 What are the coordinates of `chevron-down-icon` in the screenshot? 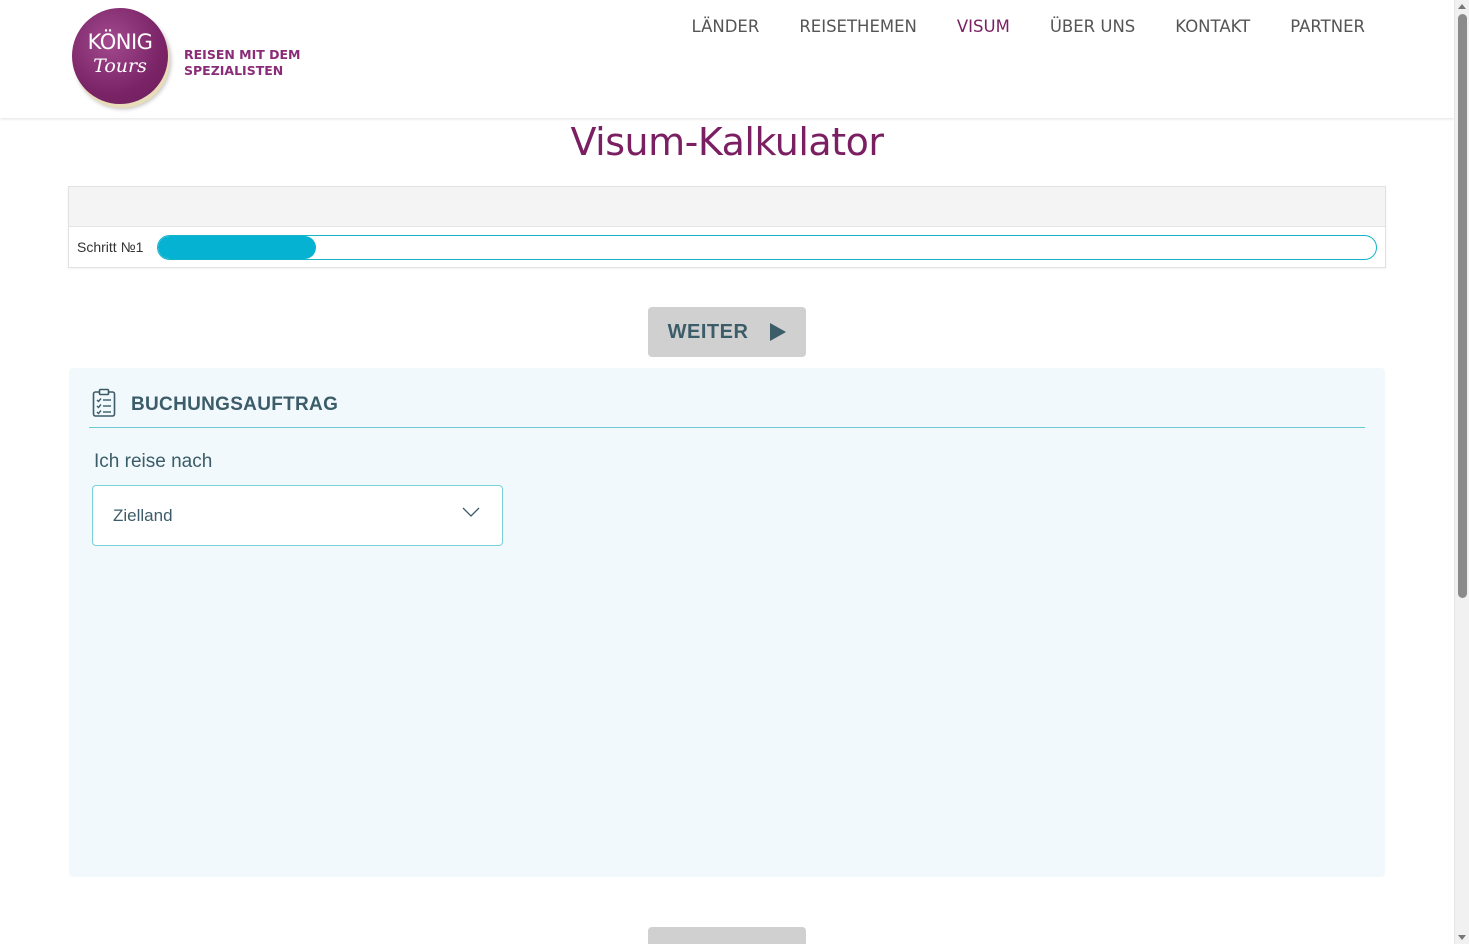 It's located at (471, 512).